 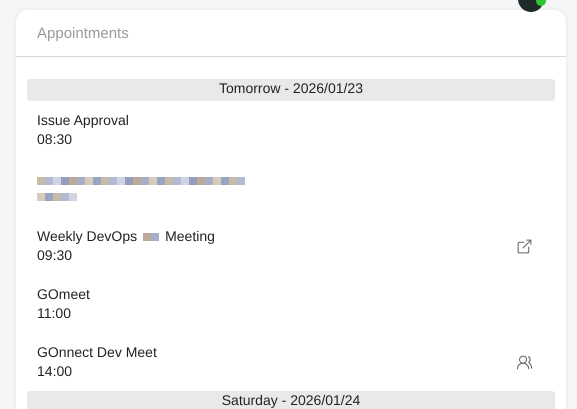 I want to click on appointment-title: Weekly DevOps, so click(x=87, y=236).